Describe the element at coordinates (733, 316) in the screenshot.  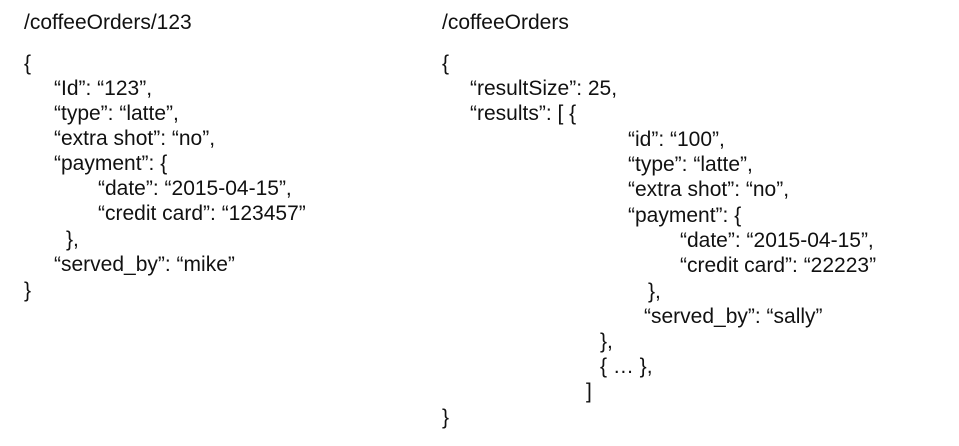
I see `json-line: “served_by”: “sally”` at that location.